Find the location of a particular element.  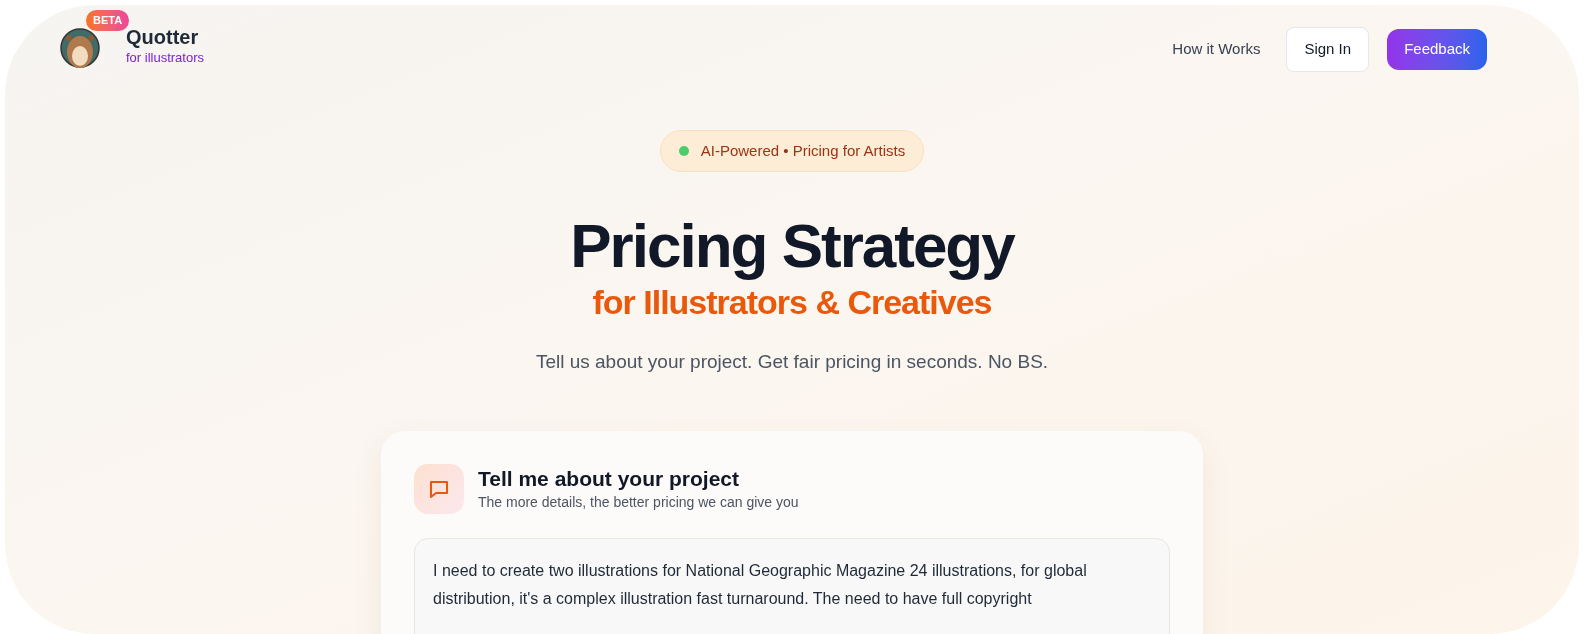

beta-badge: BETA is located at coordinates (108, 20).